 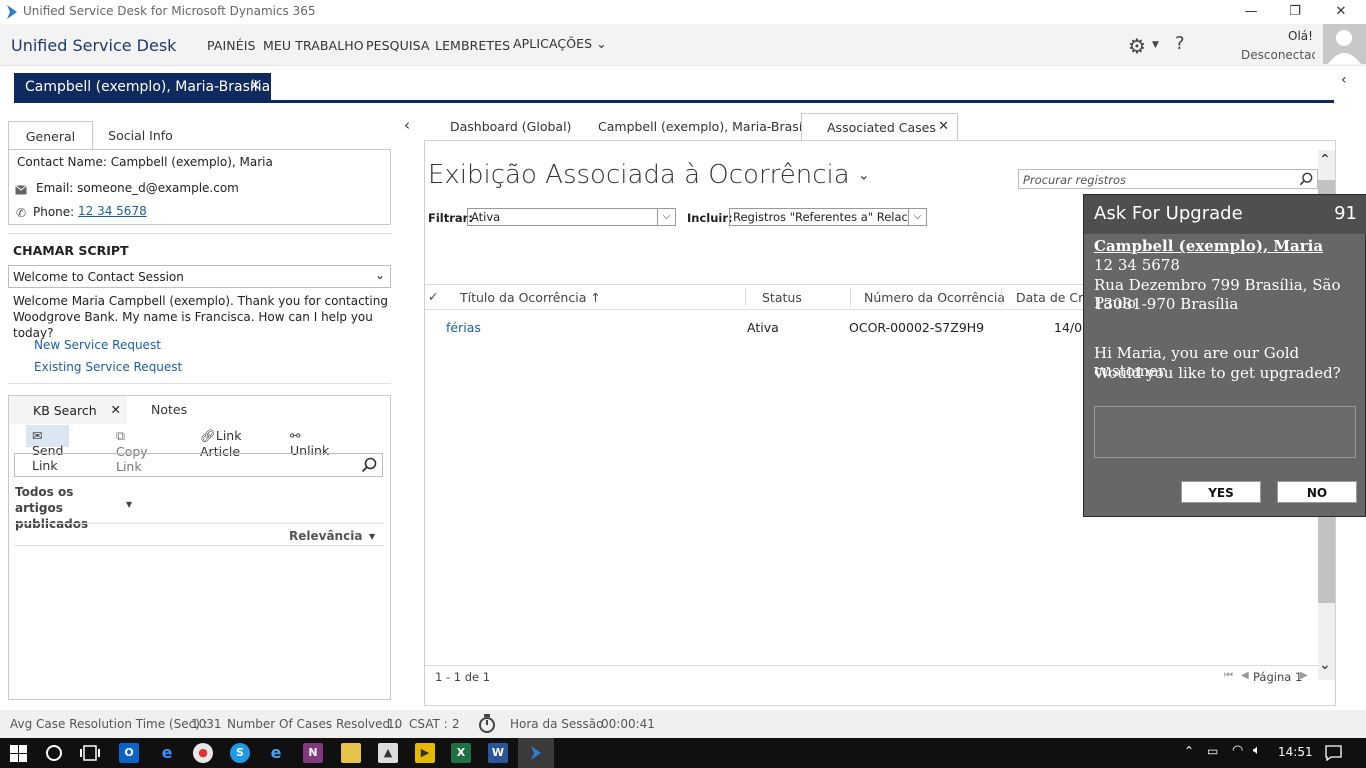 I want to click on help-icon: ?, so click(x=1180, y=43).